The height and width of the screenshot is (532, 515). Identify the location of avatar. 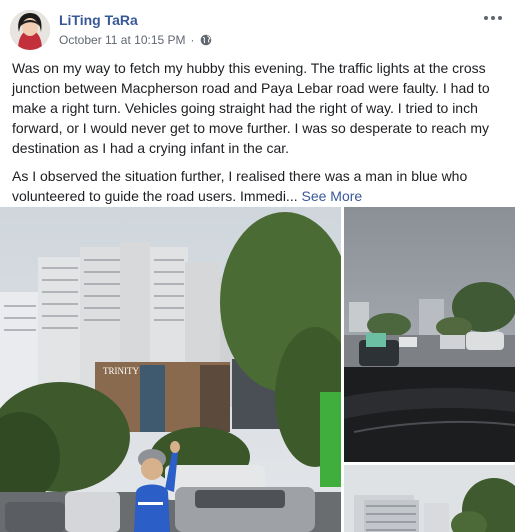
(30, 30).